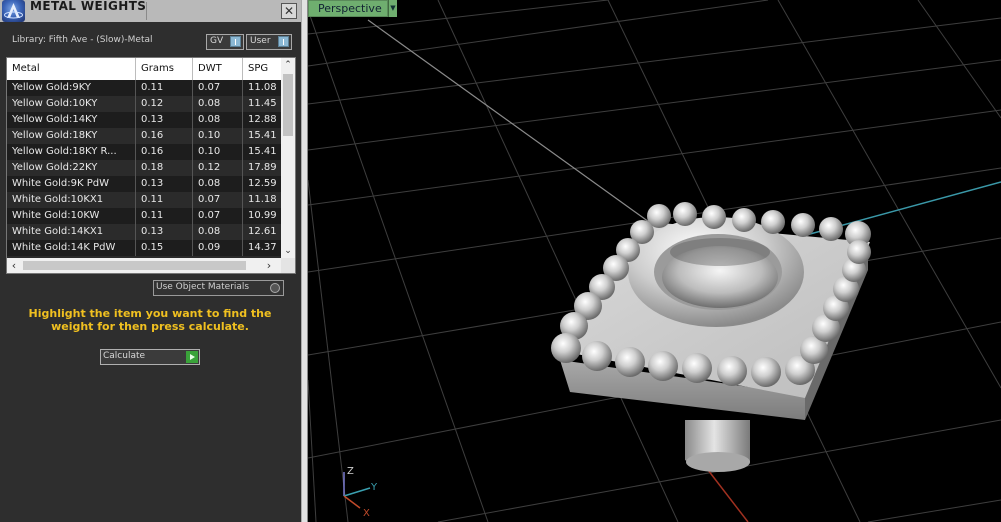  Describe the element at coordinates (71, 232) in the screenshot. I see `cell-metal: White Gold:14KX1` at that location.